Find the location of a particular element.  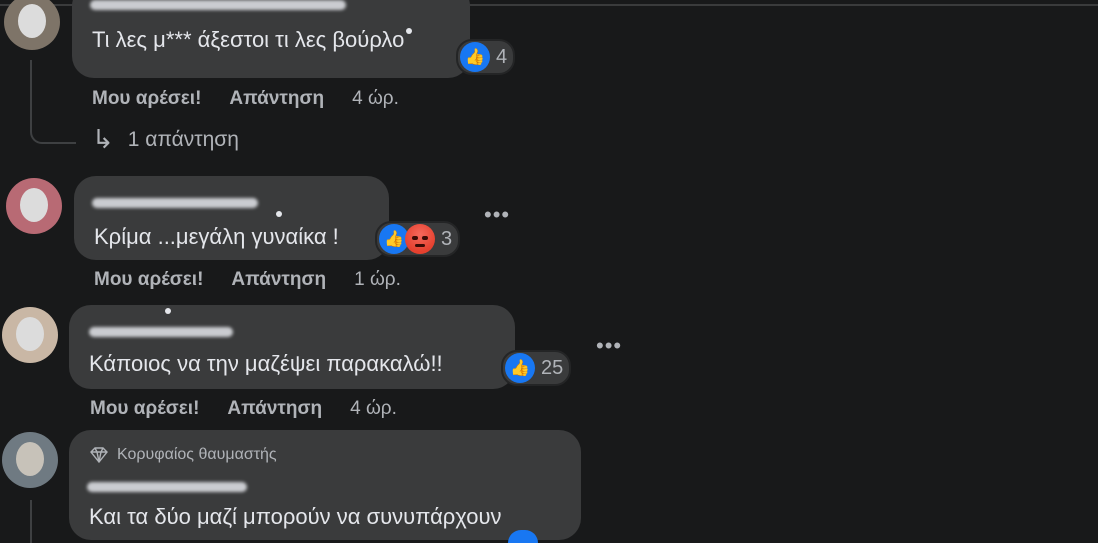

reaction-summary: 👍 3 is located at coordinates (418, 239).